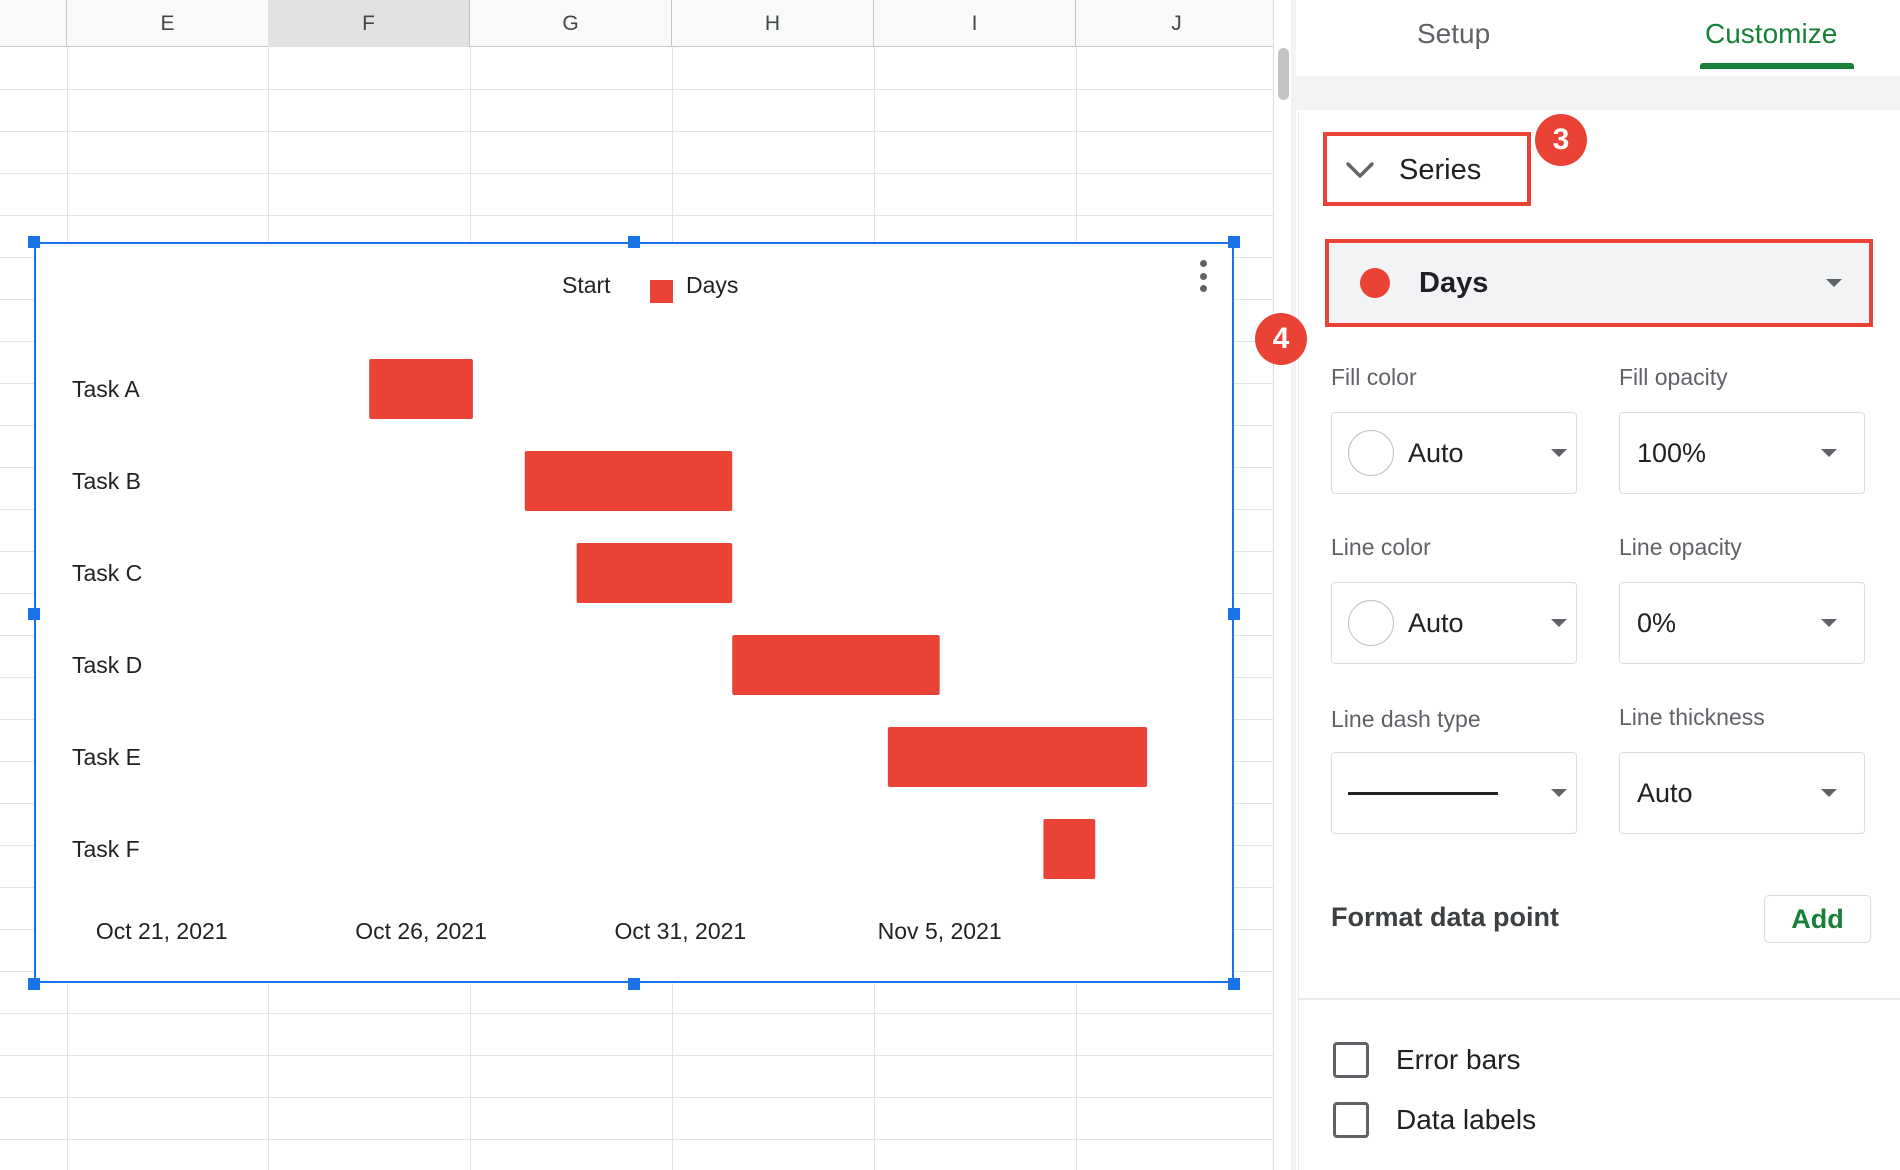  I want to click on resize-handle-top-left, so click(34, 242).